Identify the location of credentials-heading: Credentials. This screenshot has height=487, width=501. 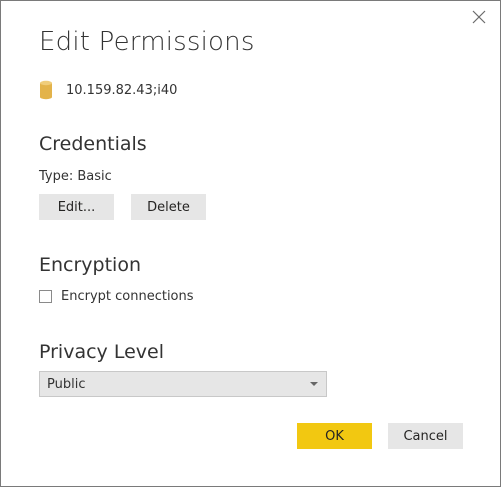
(93, 144).